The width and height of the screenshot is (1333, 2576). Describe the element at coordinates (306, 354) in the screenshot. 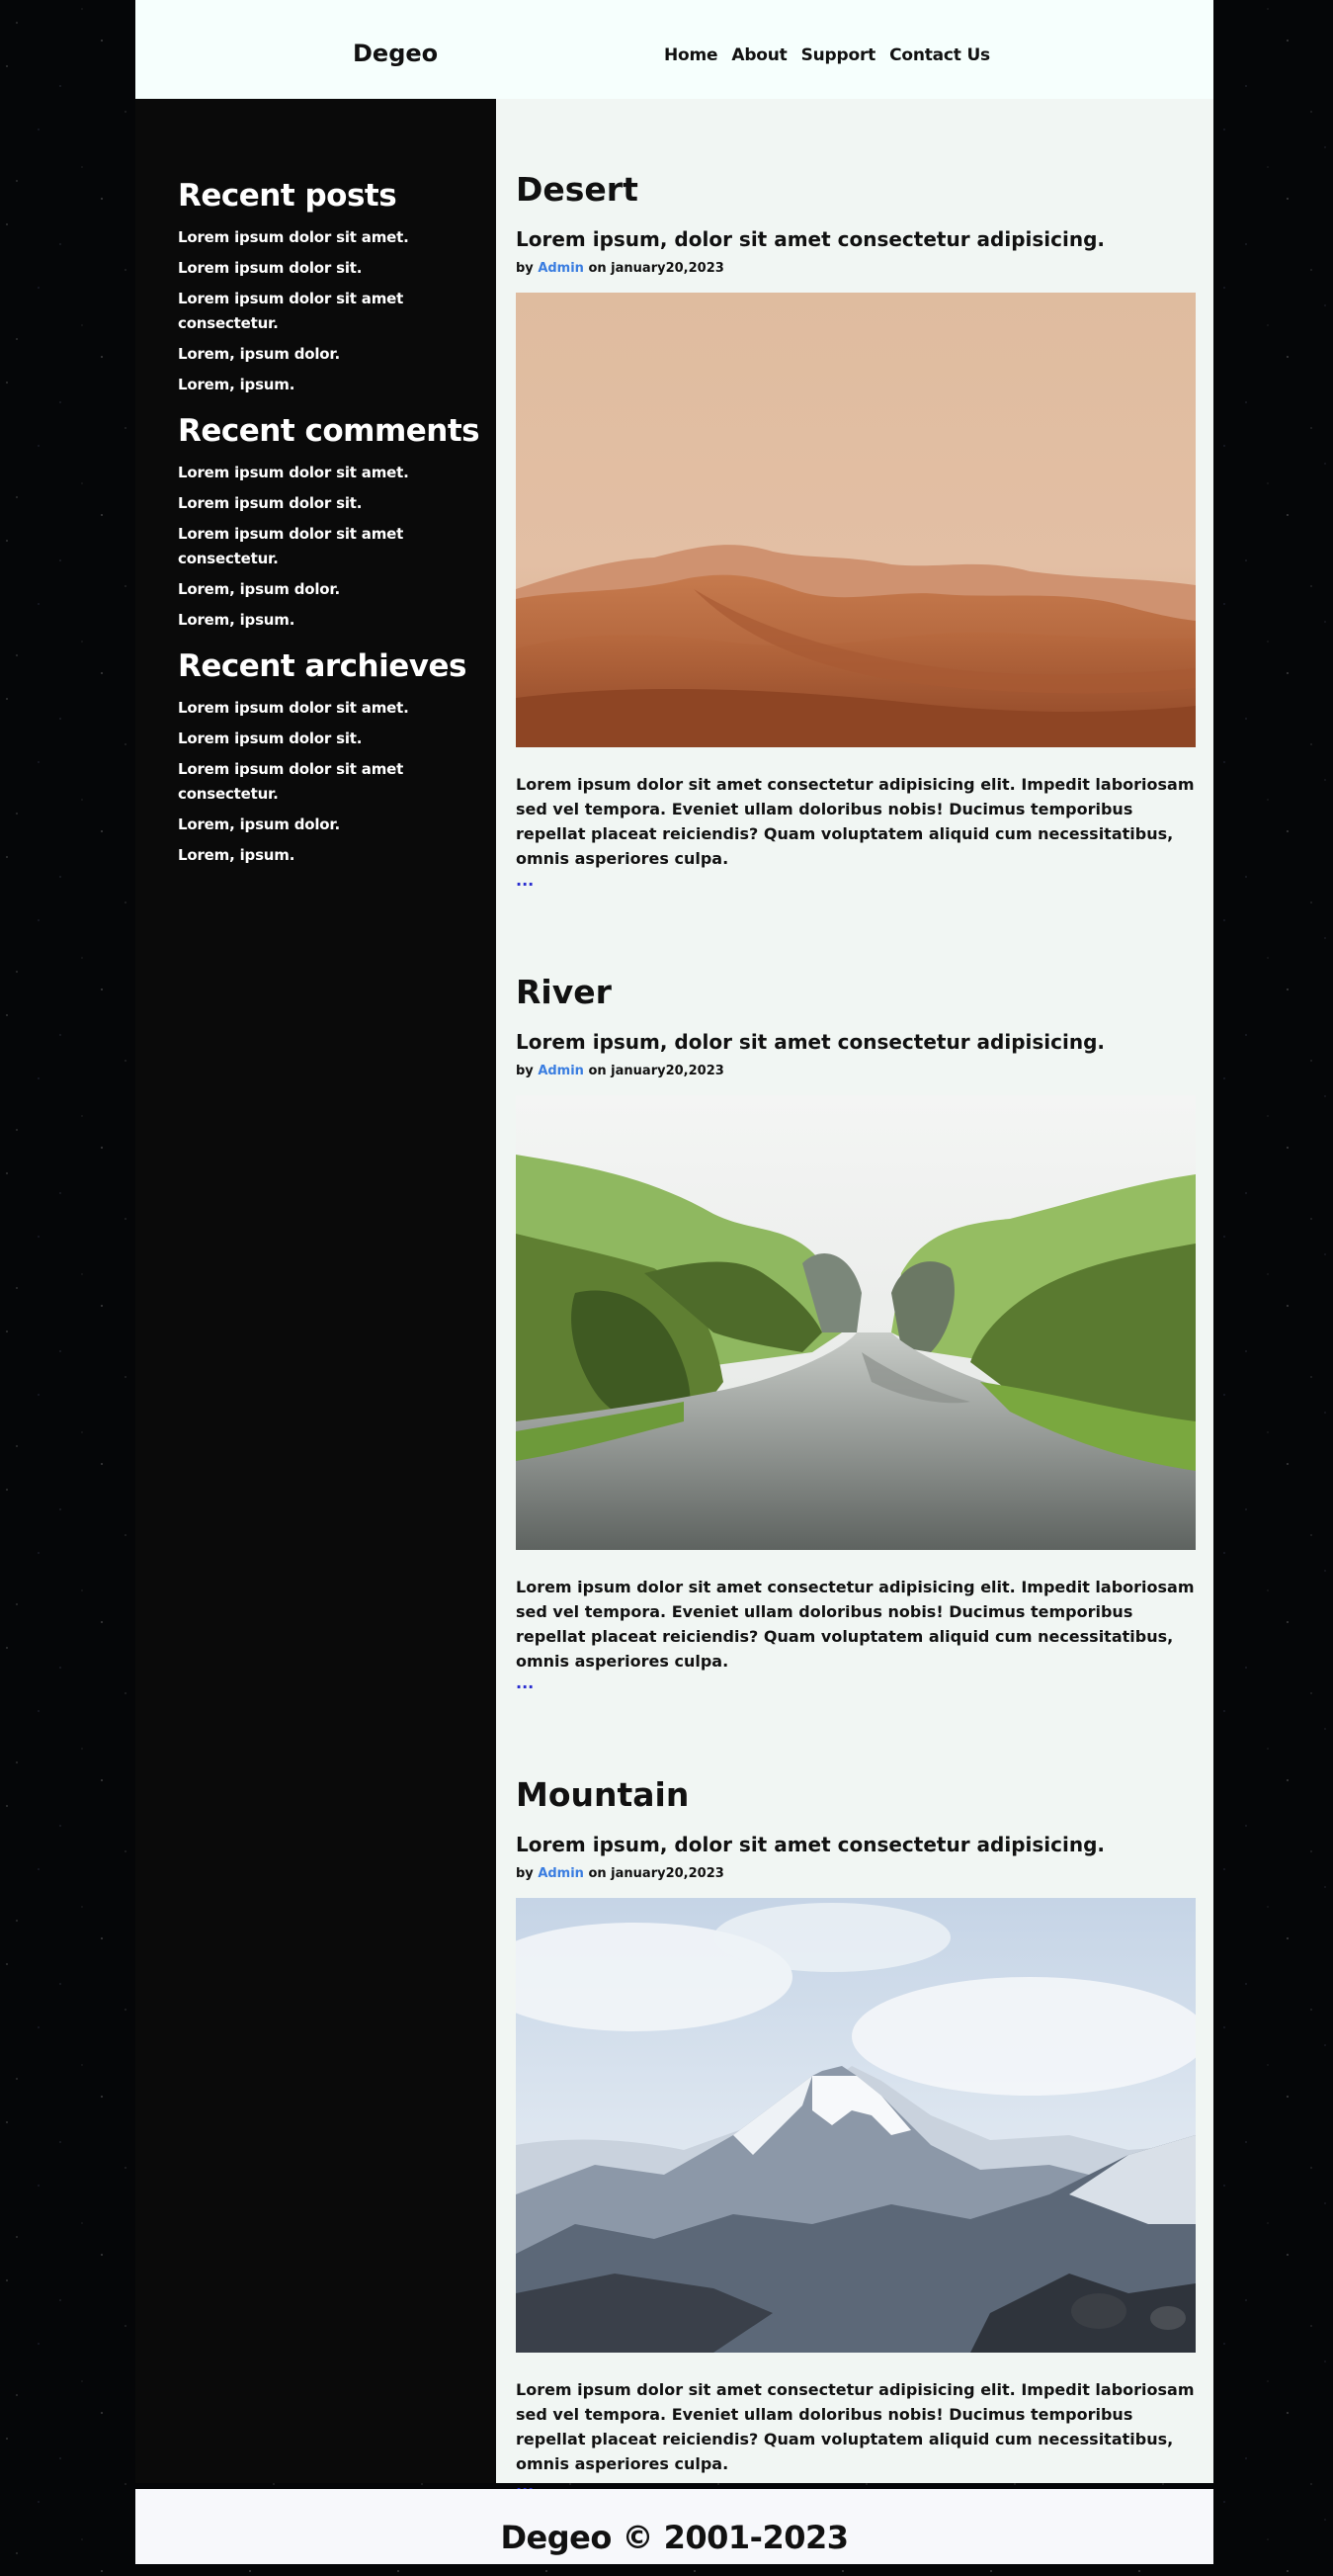

I see `recent-post-item: Lorem, ipsum dolor.` at that location.